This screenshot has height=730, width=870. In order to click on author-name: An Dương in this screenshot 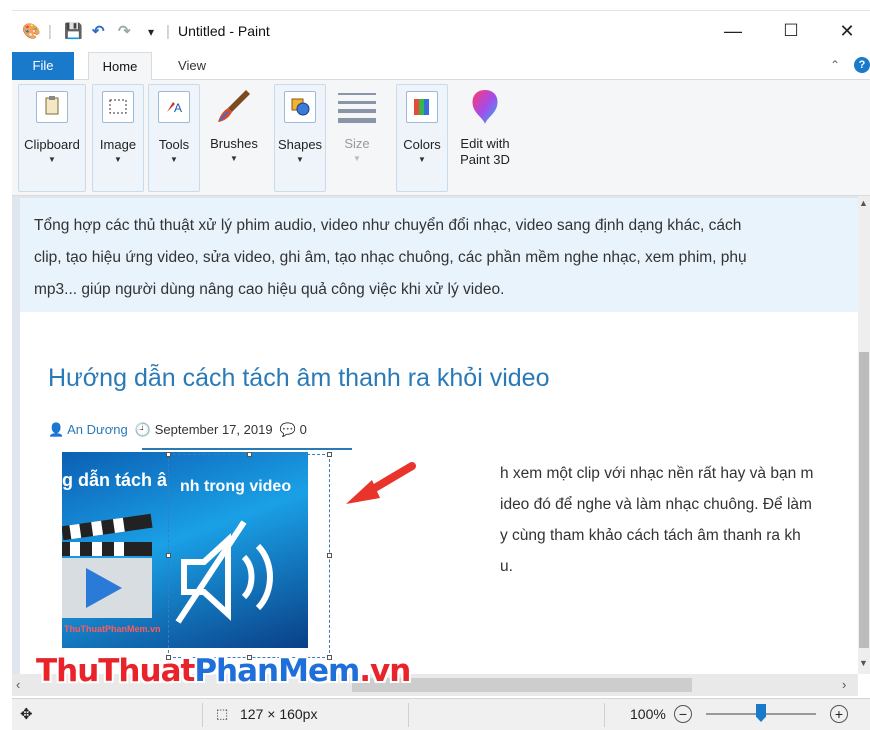, I will do `click(97, 429)`.